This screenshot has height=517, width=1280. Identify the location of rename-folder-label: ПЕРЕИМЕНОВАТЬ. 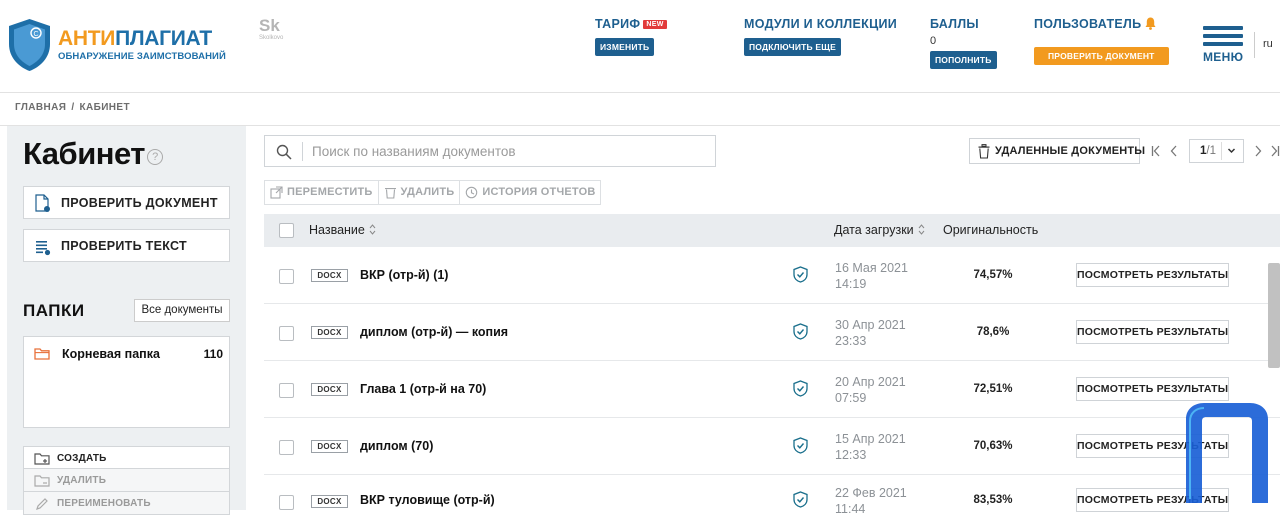
(104, 503).